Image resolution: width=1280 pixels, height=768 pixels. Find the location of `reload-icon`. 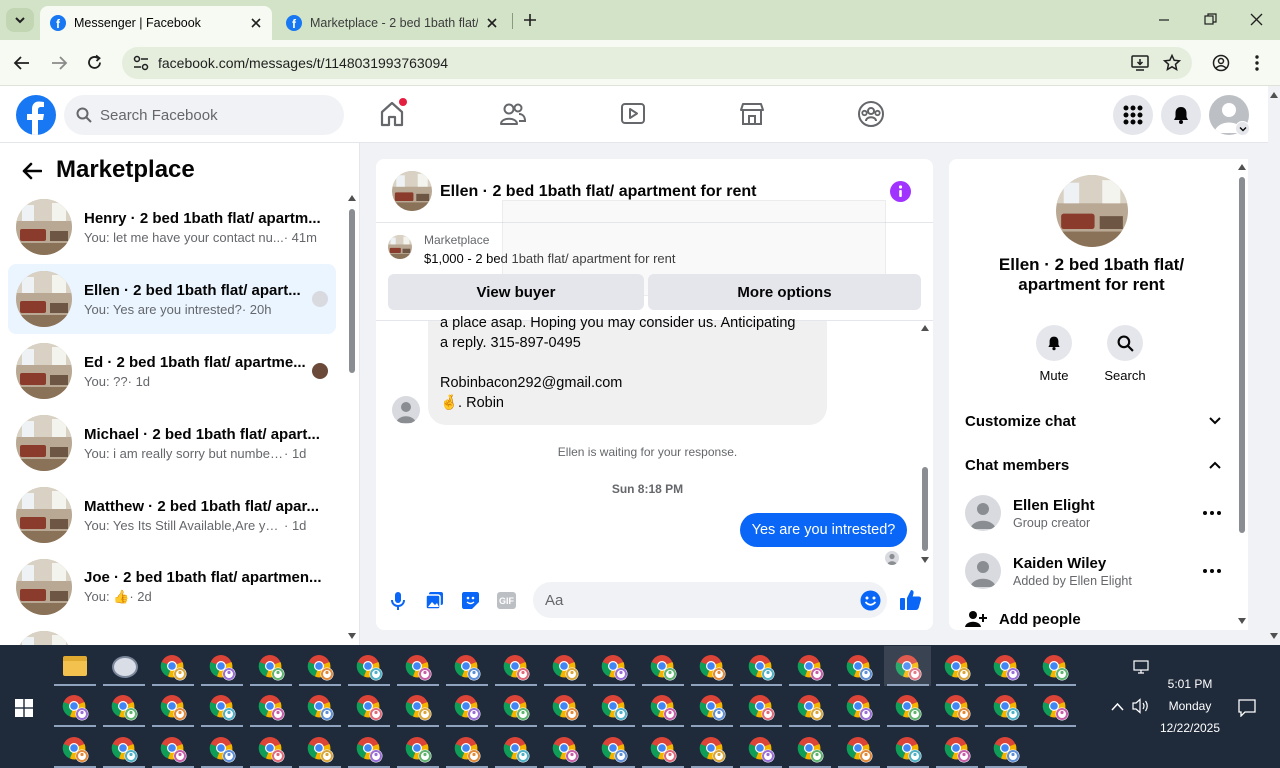

reload-icon is located at coordinates (94, 62).